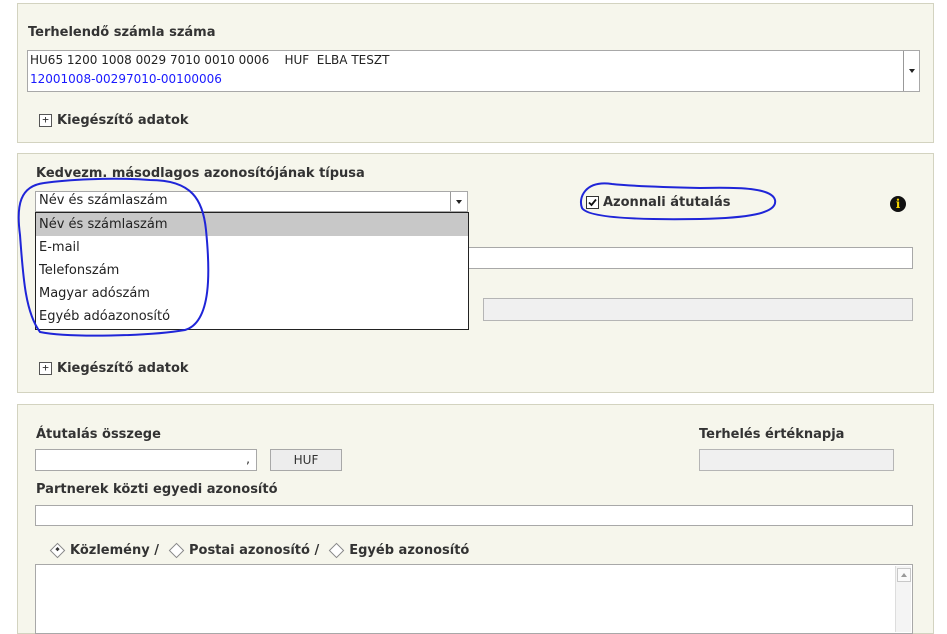  What do you see at coordinates (306, 460) in the screenshot?
I see `currency-badge: HUF` at bounding box center [306, 460].